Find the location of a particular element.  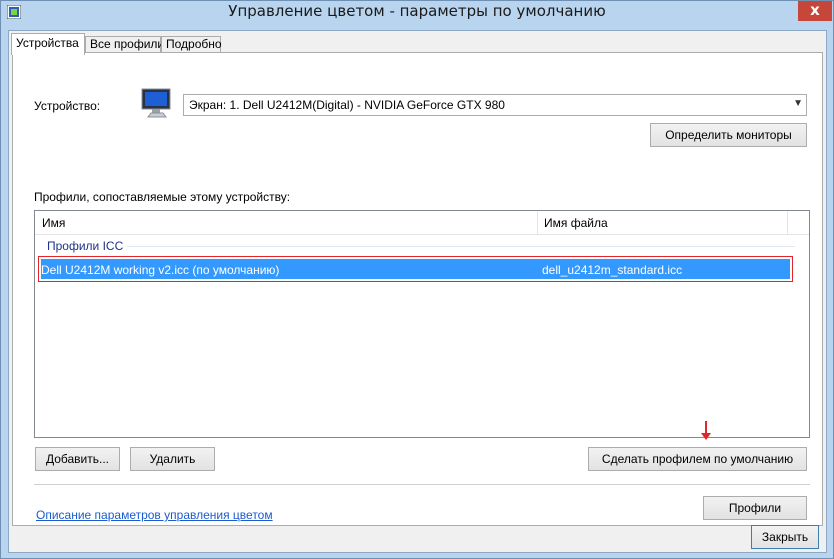

group-header-icc: Профили ICC is located at coordinates (85, 246).